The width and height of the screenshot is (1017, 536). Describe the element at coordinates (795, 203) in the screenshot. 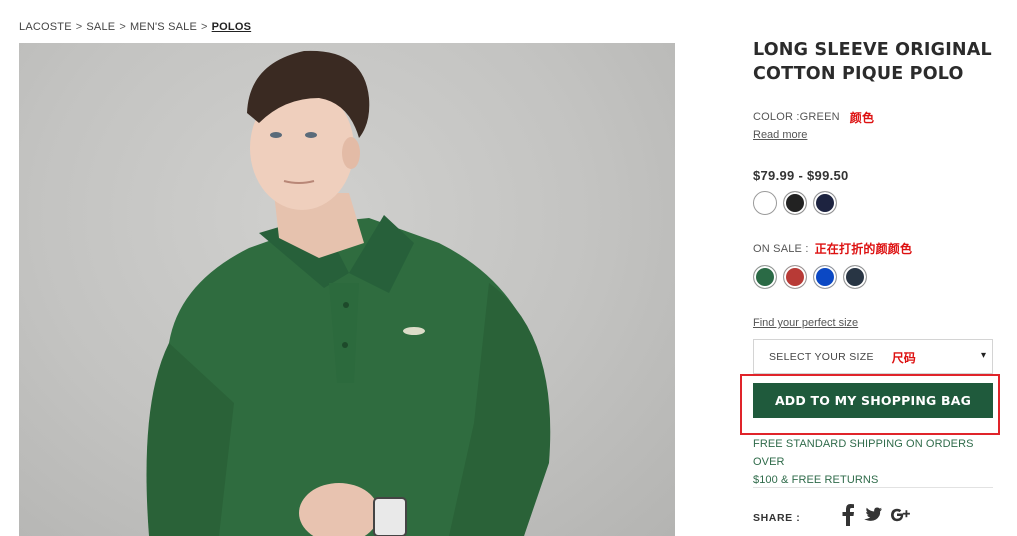

I see `color-swatch-black` at that location.